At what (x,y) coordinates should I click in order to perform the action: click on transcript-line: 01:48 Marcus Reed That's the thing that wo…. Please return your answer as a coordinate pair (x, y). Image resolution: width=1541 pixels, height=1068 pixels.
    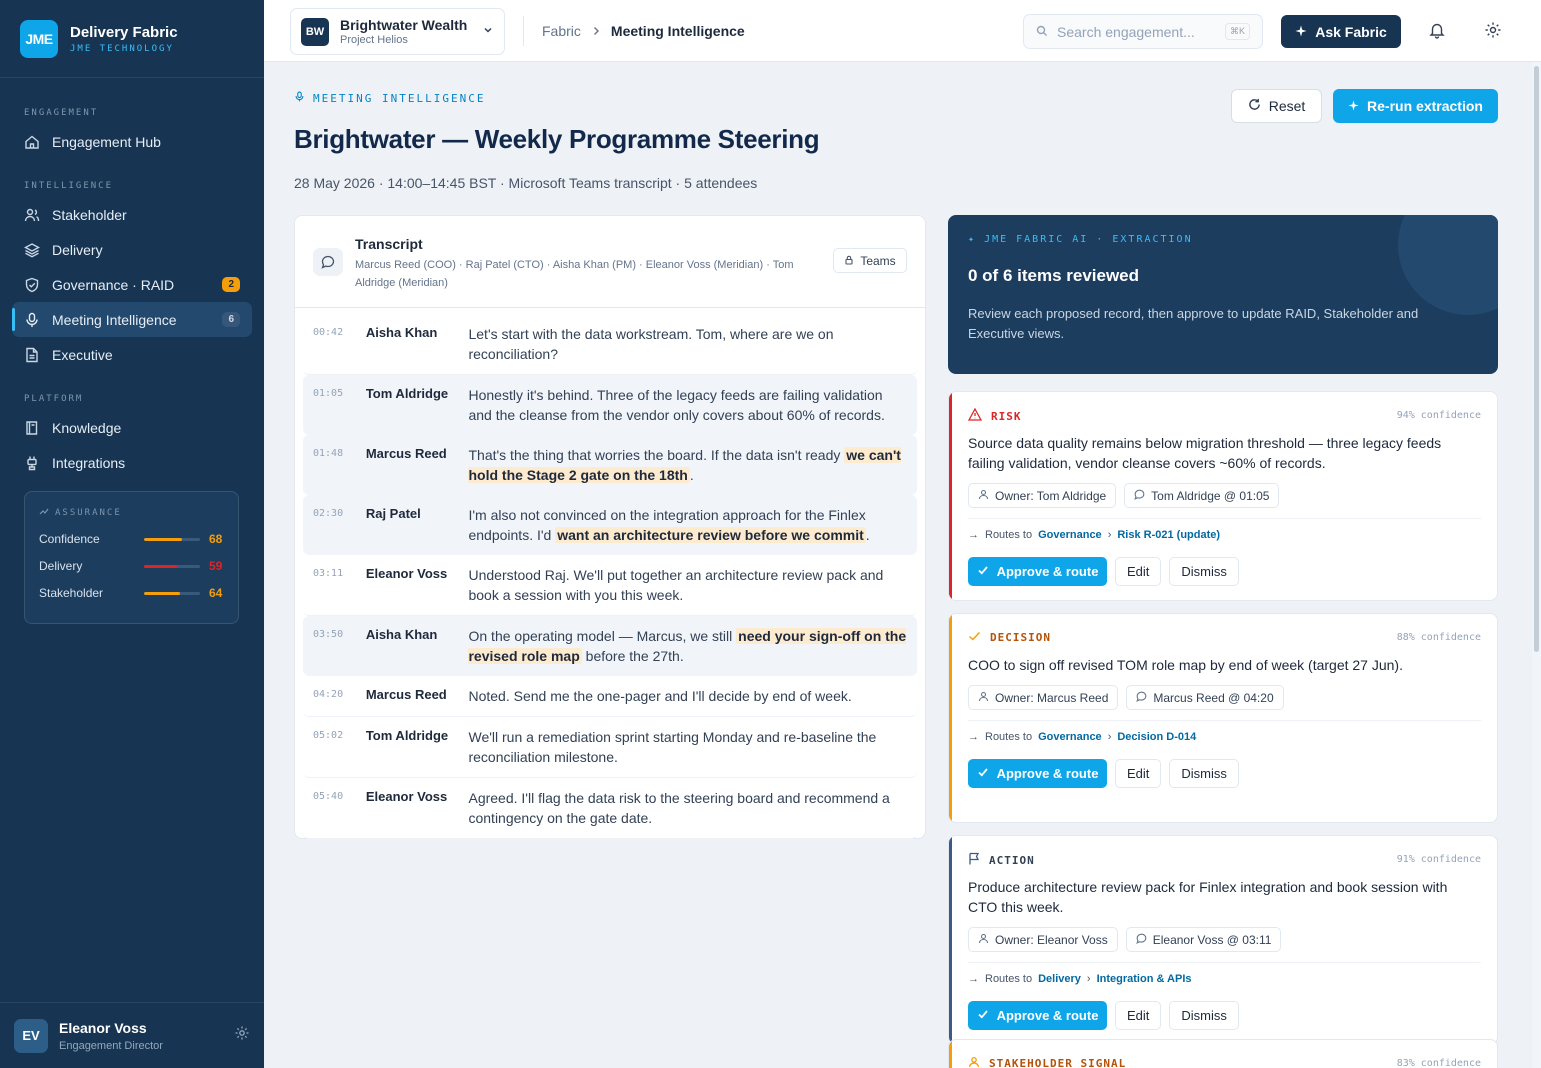
    Looking at the image, I should click on (610, 465).